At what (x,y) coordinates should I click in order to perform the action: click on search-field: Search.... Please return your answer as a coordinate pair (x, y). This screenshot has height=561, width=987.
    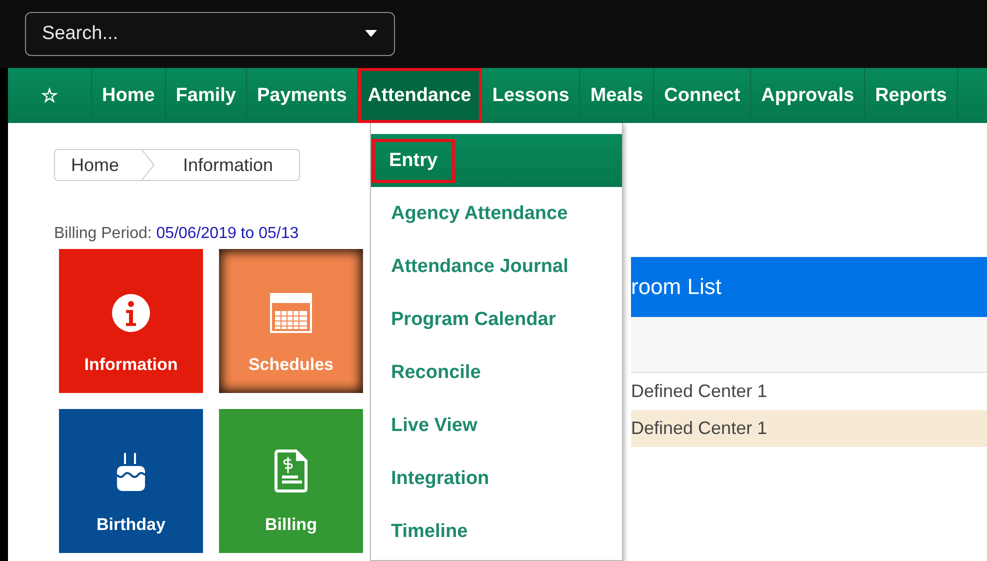
    Looking at the image, I should click on (210, 34).